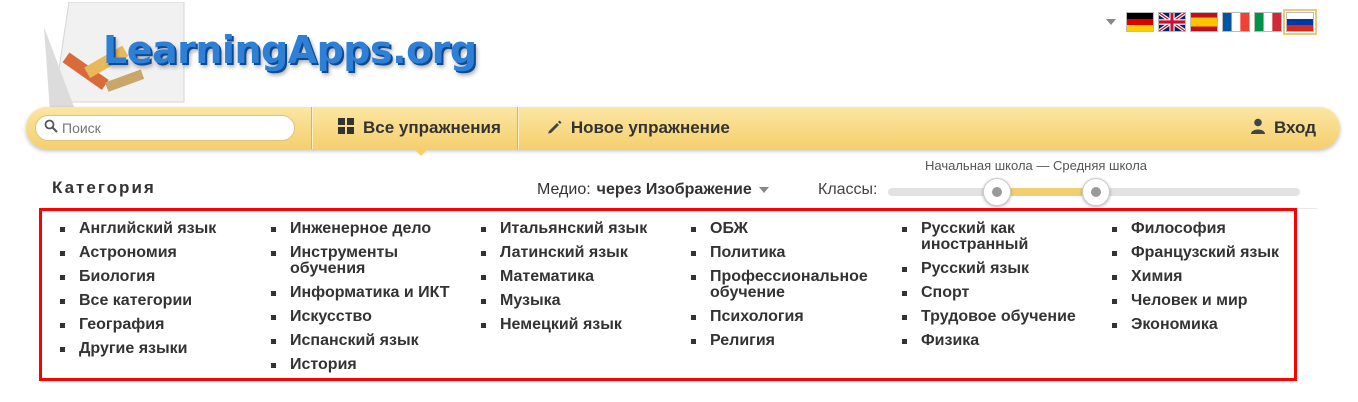  I want to click on flag-gb-icon, so click(1172, 22).